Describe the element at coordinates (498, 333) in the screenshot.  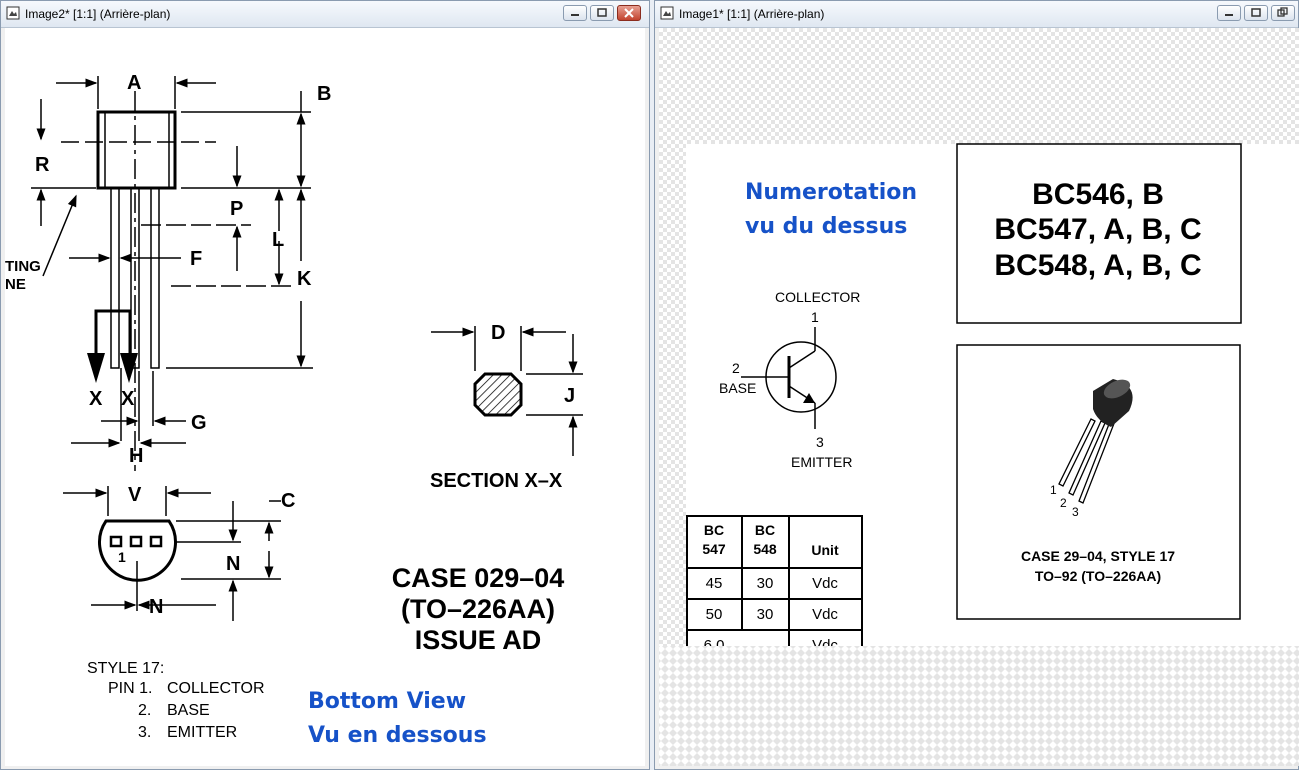
I see `dim-d-label: D` at that location.